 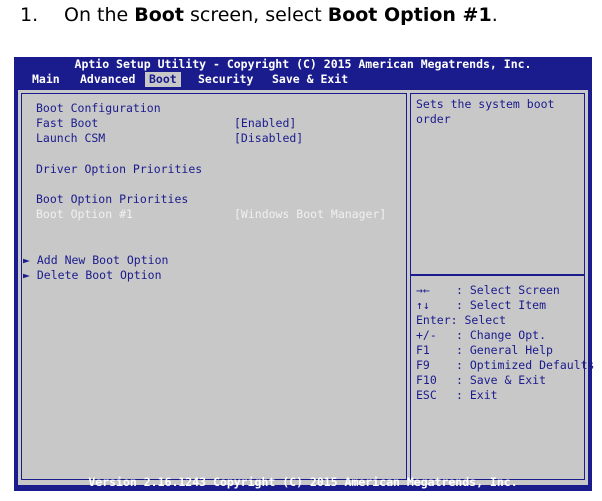 What do you see at coordinates (501, 380) in the screenshot?
I see `key-desc: : Save & Exit` at bounding box center [501, 380].